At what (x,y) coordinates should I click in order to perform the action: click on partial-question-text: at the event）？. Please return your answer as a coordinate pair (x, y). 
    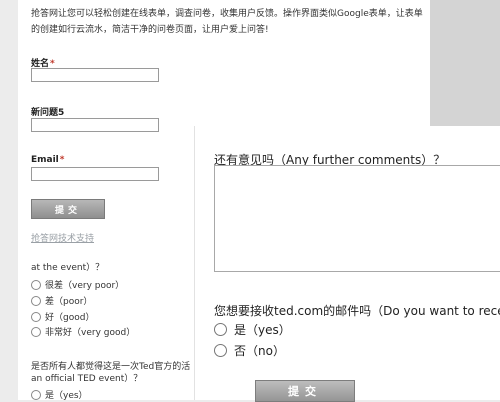
    Looking at the image, I should click on (68, 268).